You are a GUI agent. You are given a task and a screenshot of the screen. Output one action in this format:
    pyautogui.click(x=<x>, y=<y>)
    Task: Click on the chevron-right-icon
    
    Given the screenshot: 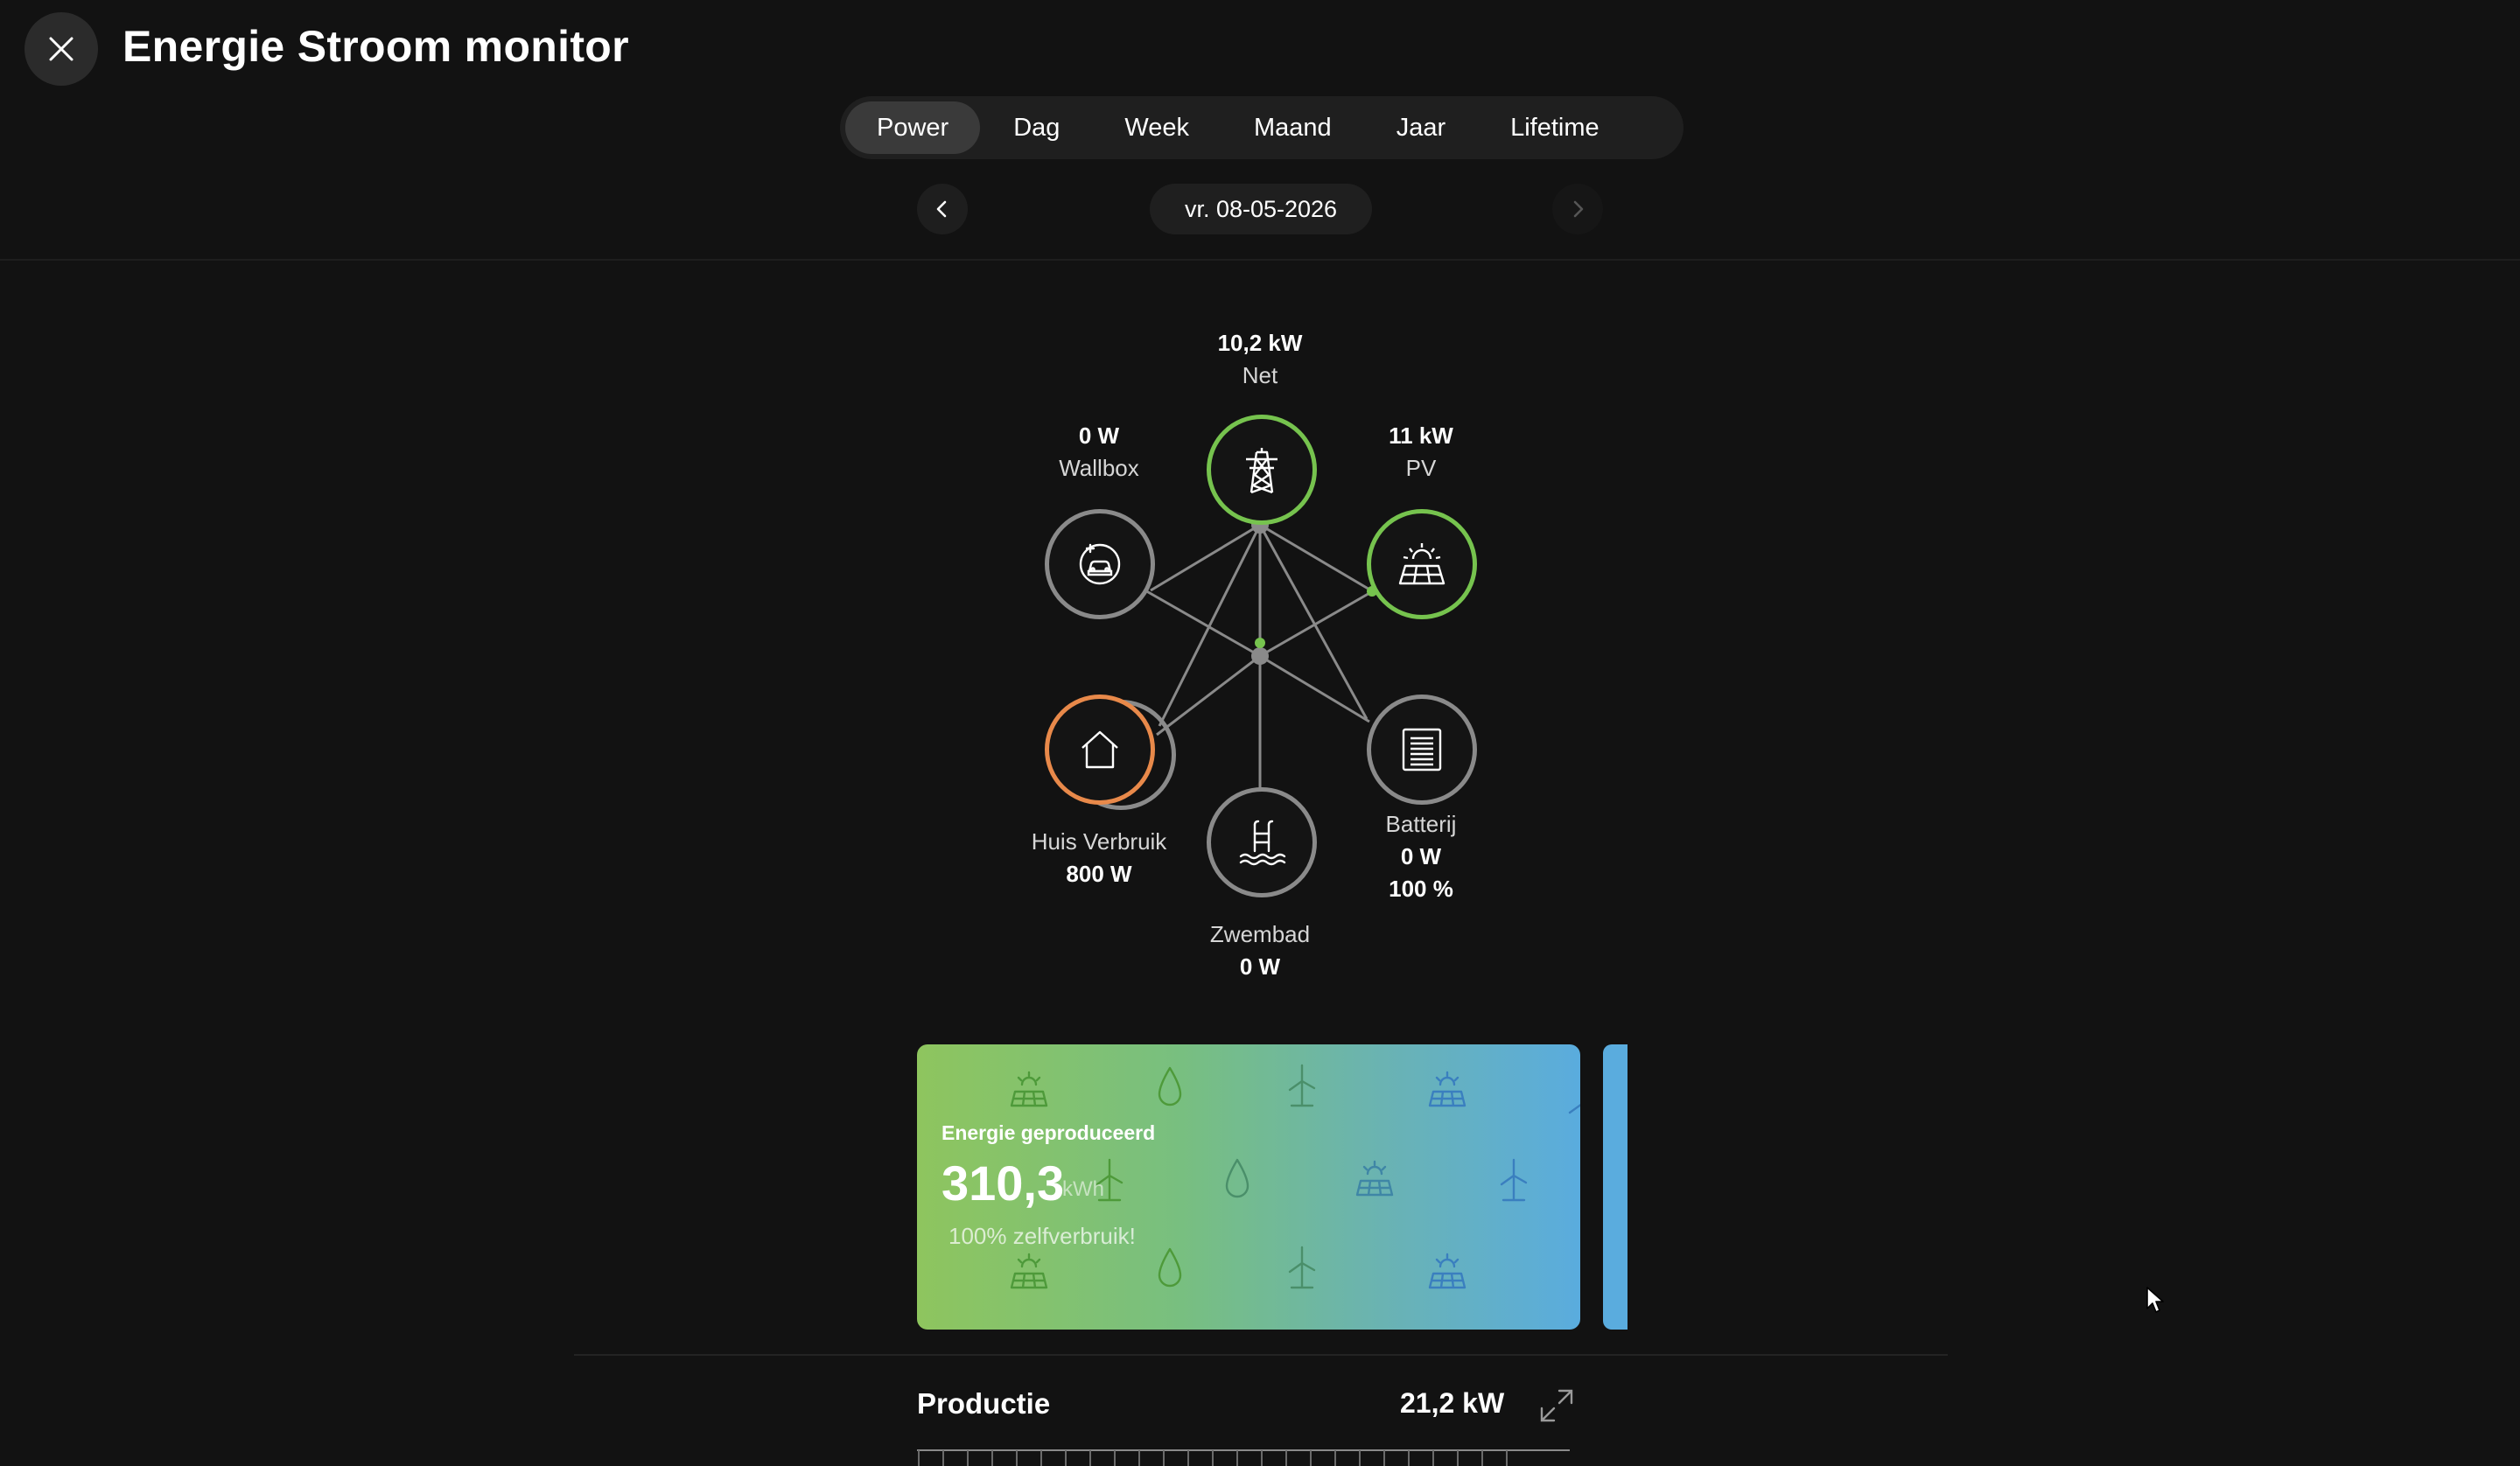 What is the action you would take?
    pyautogui.click(x=1578, y=209)
    